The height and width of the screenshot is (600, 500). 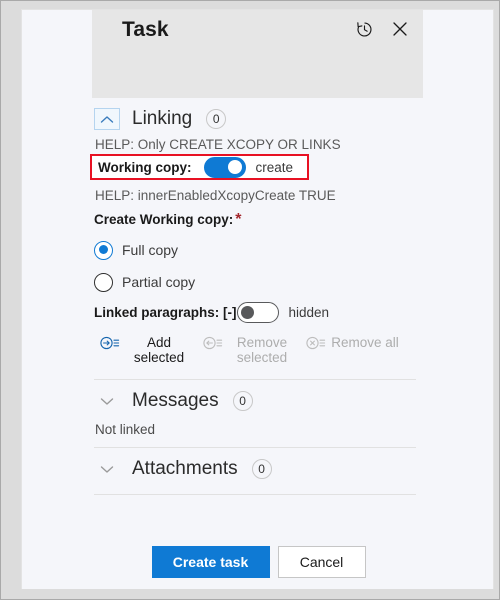 What do you see at coordinates (199, 167) in the screenshot?
I see `working-copy-highlight: Working copy: create` at bounding box center [199, 167].